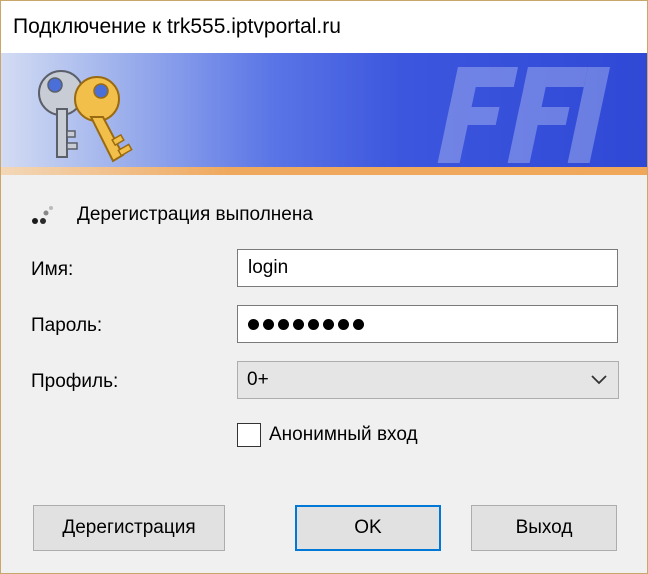 The image size is (648, 574). Describe the element at coordinates (75, 381) in the screenshot. I see `profile-label: Профиль:` at that location.